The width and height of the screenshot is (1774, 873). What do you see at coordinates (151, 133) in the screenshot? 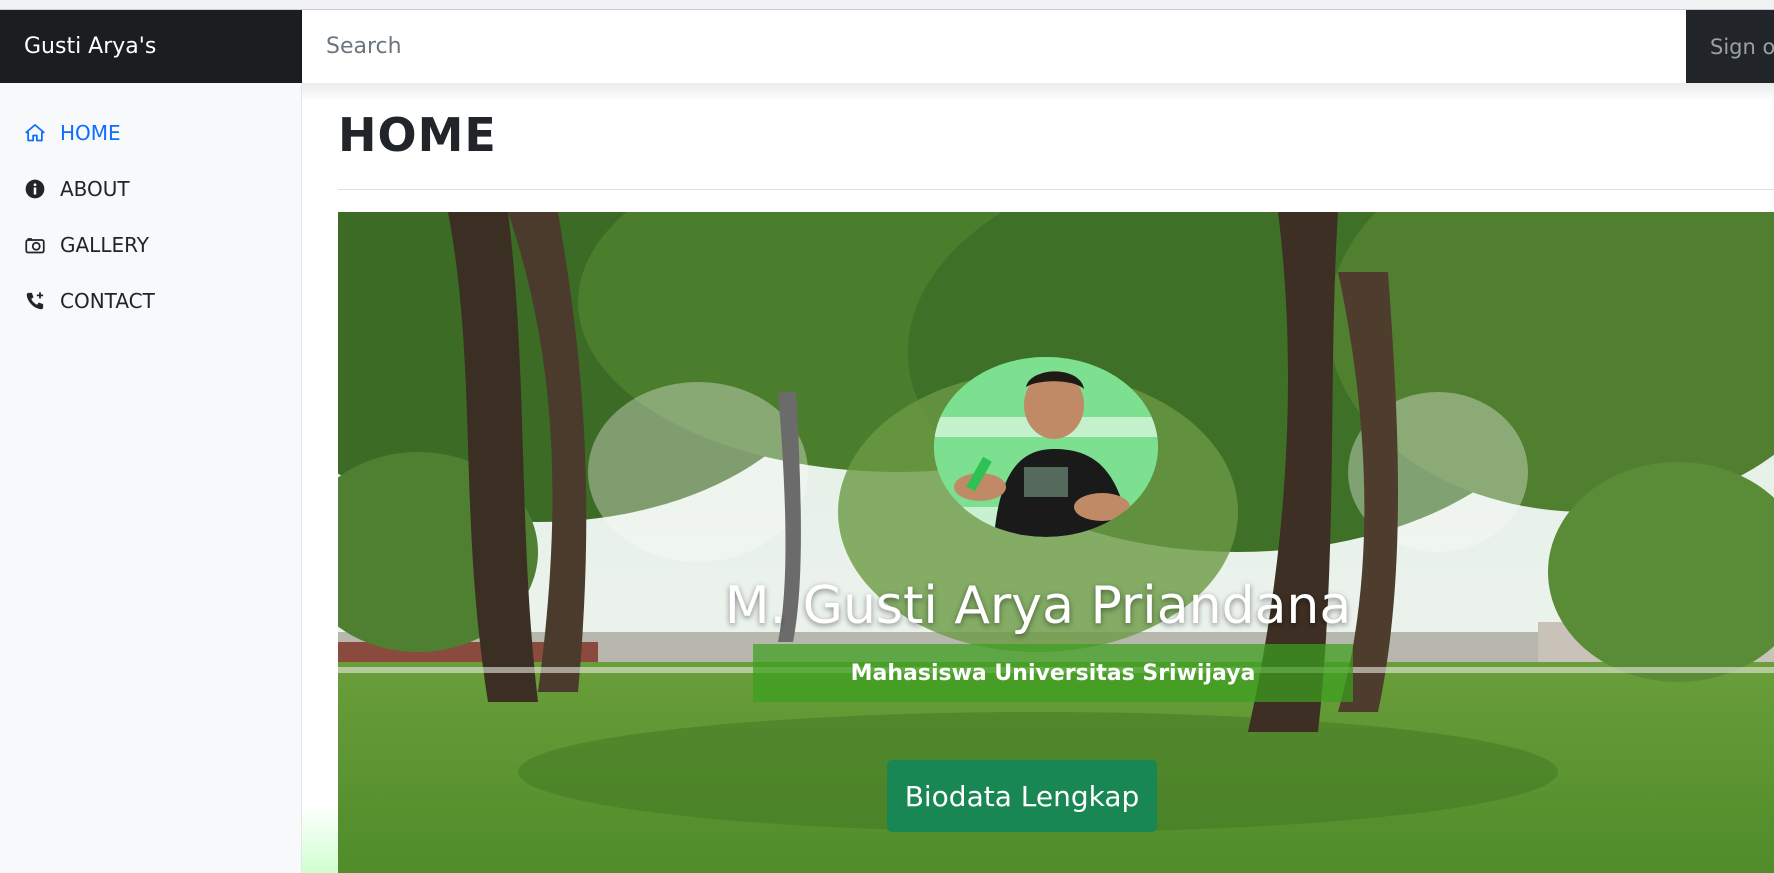
I see `sidebar-item-home: HOME` at bounding box center [151, 133].